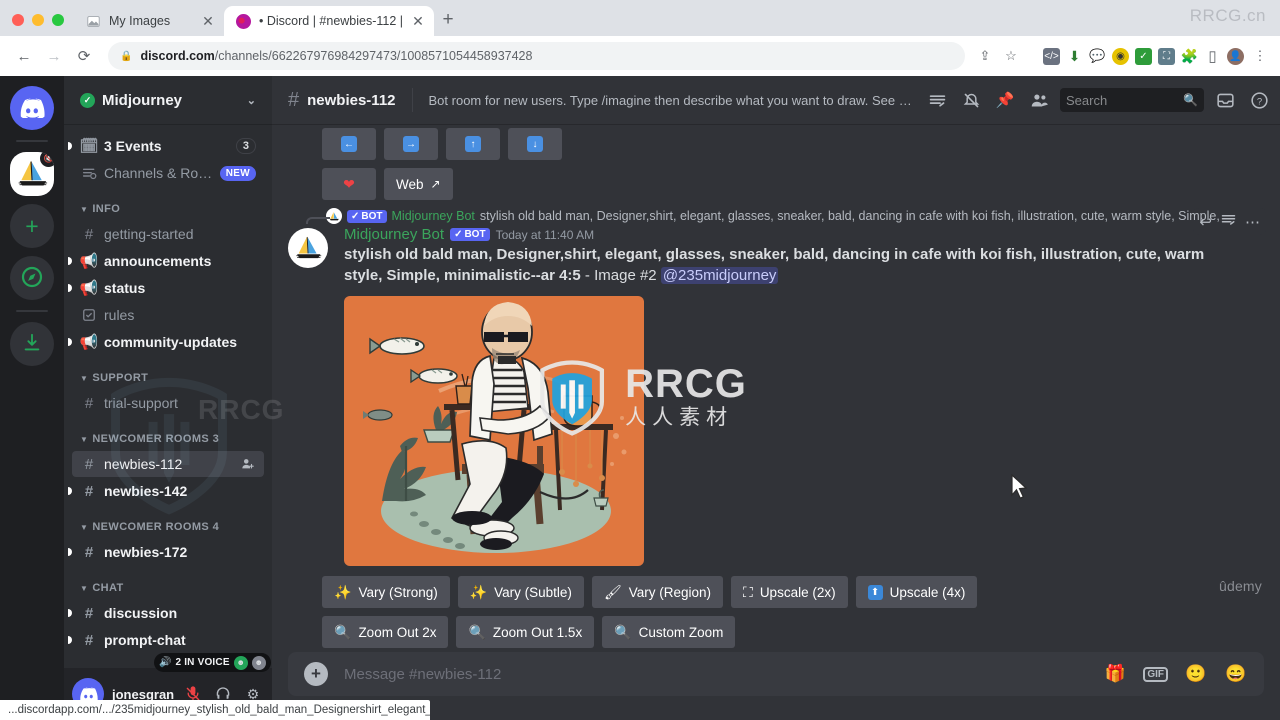  What do you see at coordinates (149, 21) in the screenshot?
I see `browser-tab-my-images: My Images ✕` at bounding box center [149, 21].